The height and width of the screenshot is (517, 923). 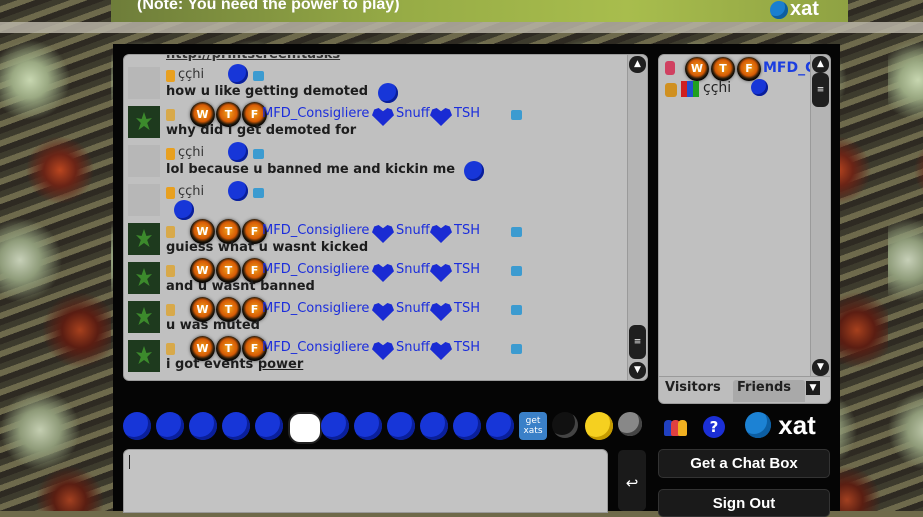 I want to click on xat-logo-text: xat, so click(x=797, y=425).